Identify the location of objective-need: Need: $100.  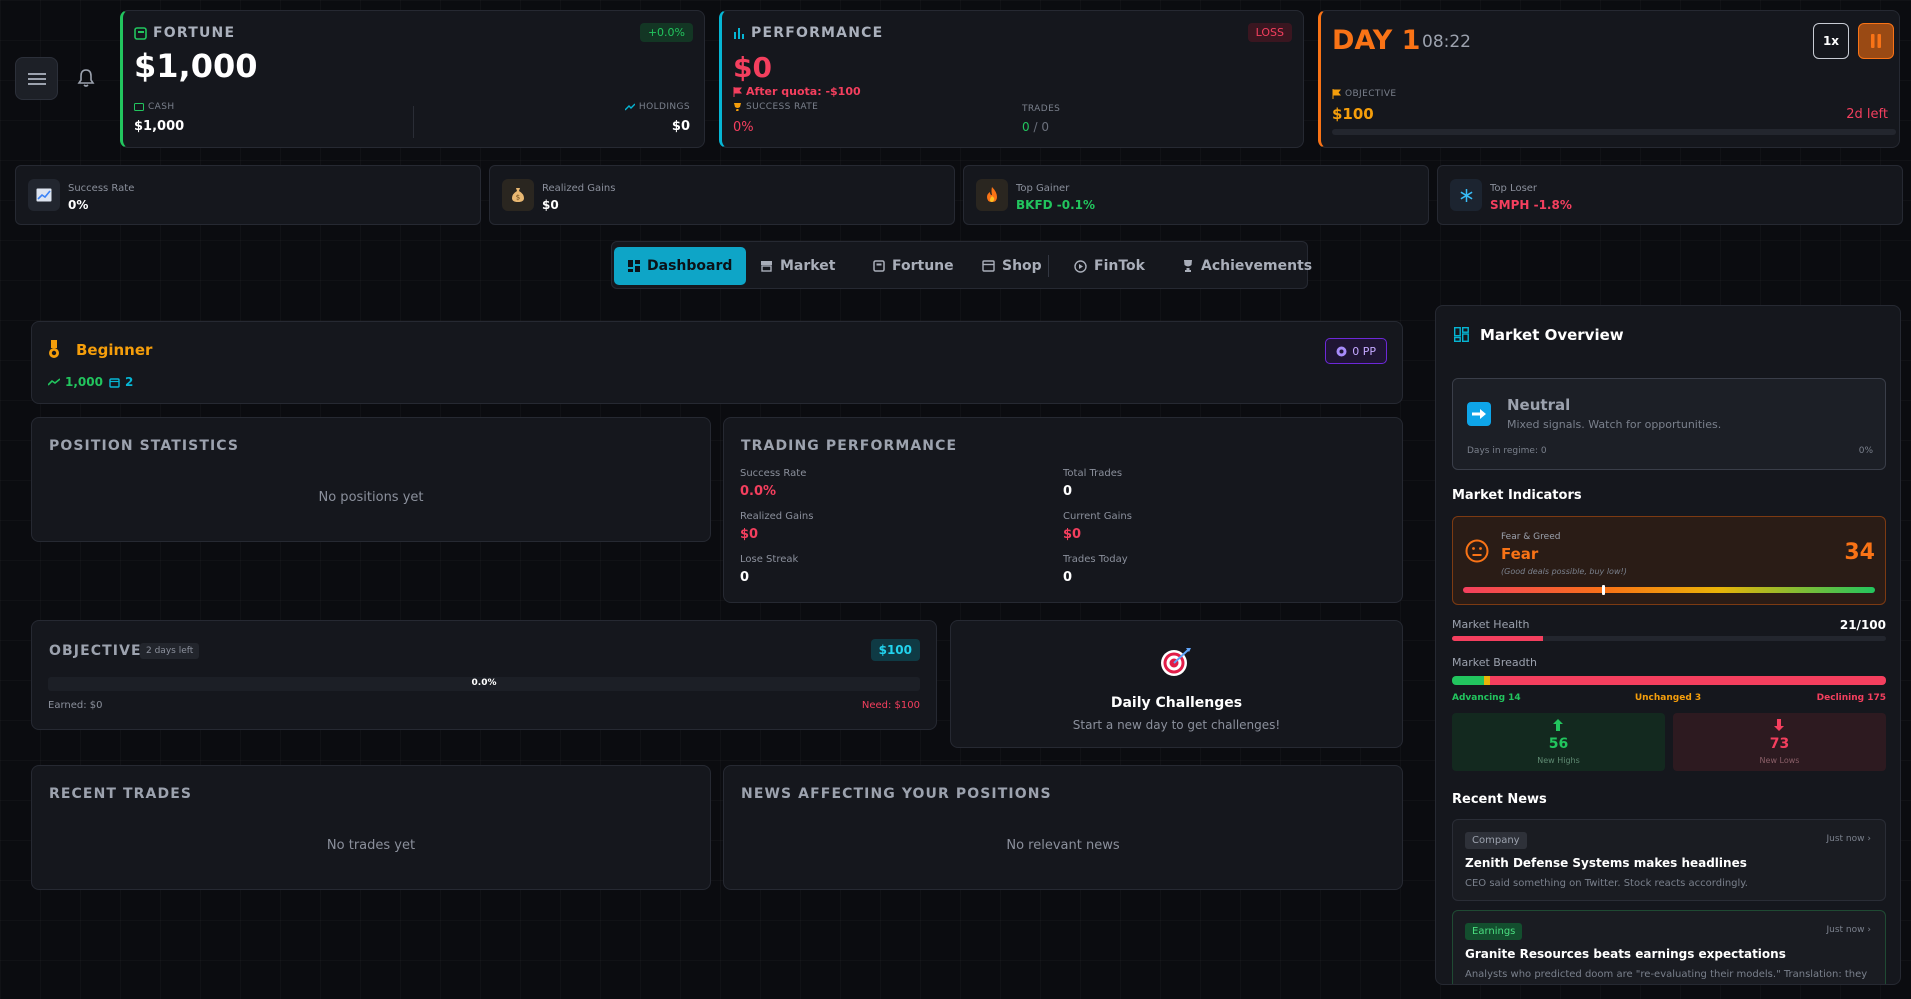
(890, 705).